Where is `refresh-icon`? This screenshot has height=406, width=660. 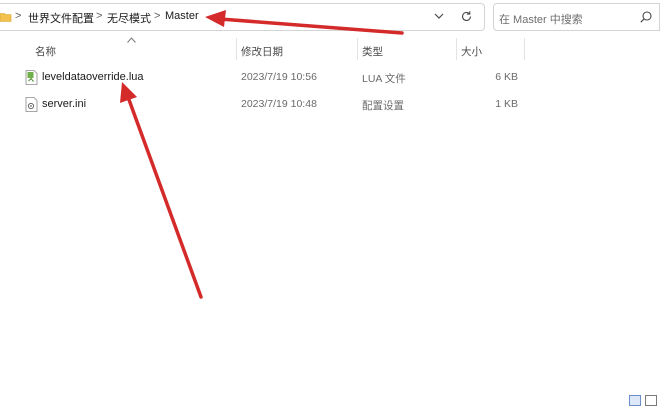
refresh-icon is located at coordinates (466, 16).